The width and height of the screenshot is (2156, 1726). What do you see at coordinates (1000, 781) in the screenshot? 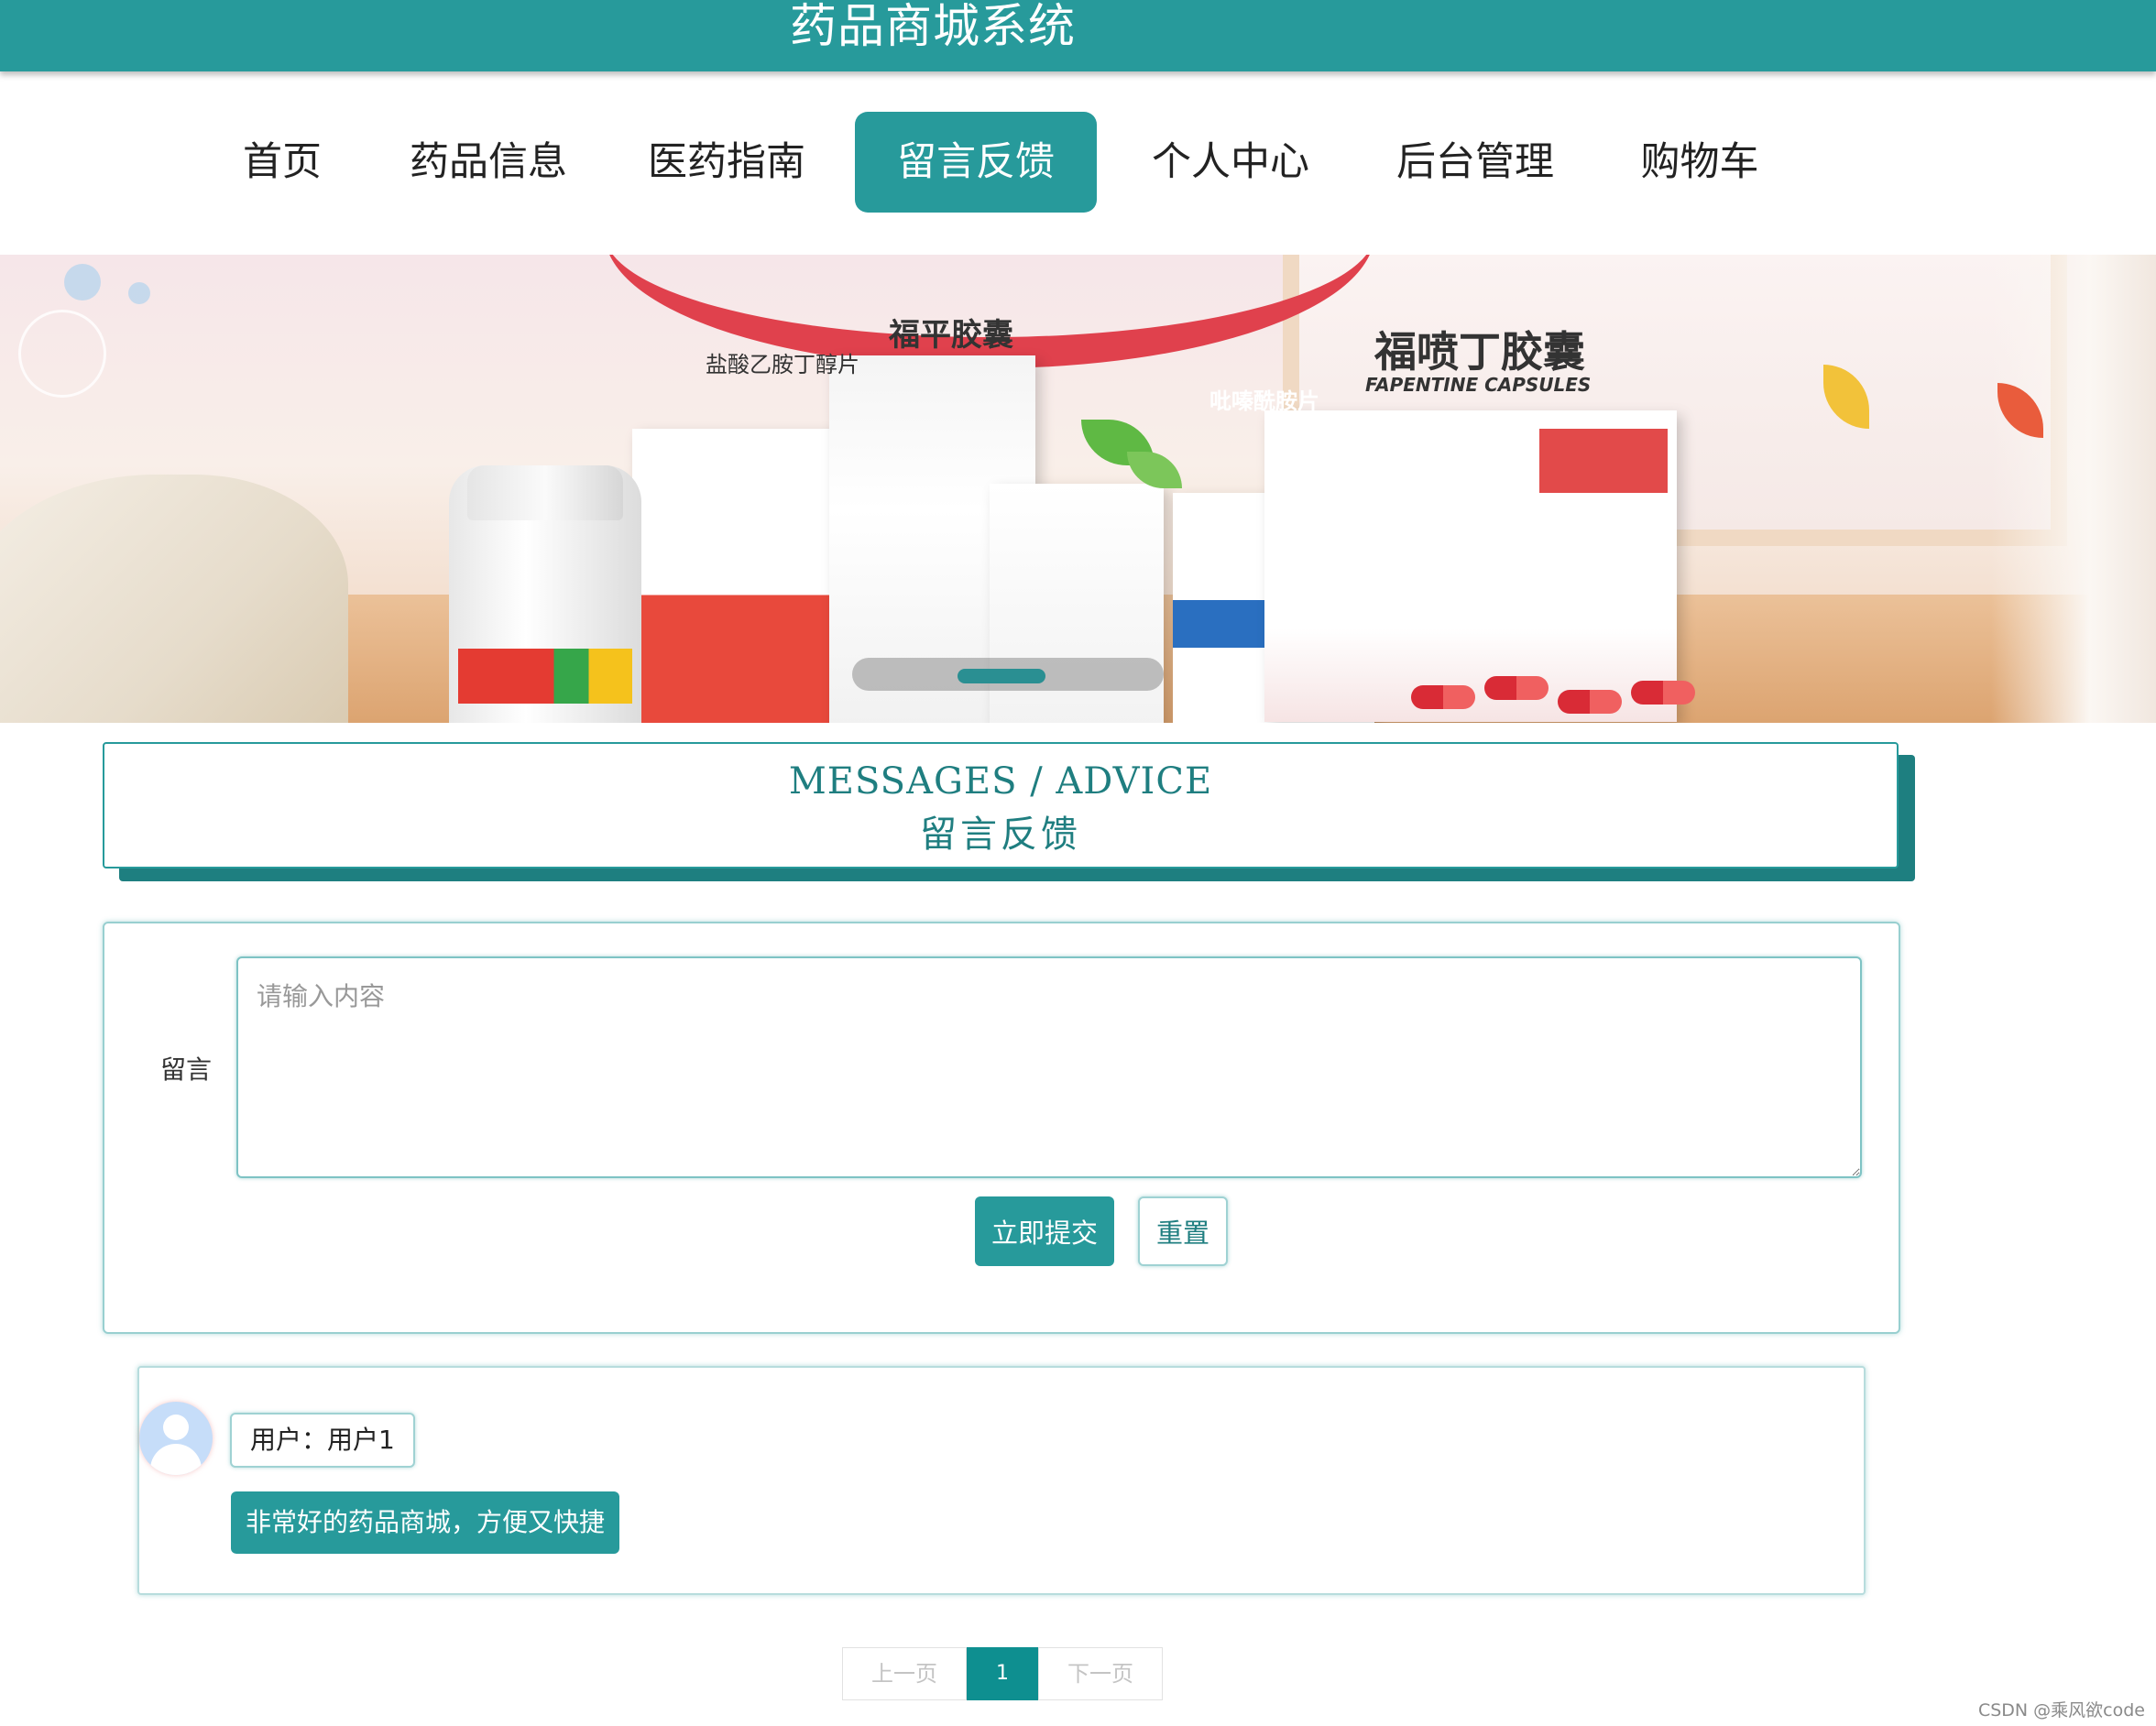
I see `section-title-en: MESSAGES / ADVICE` at bounding box center [1000, 781].